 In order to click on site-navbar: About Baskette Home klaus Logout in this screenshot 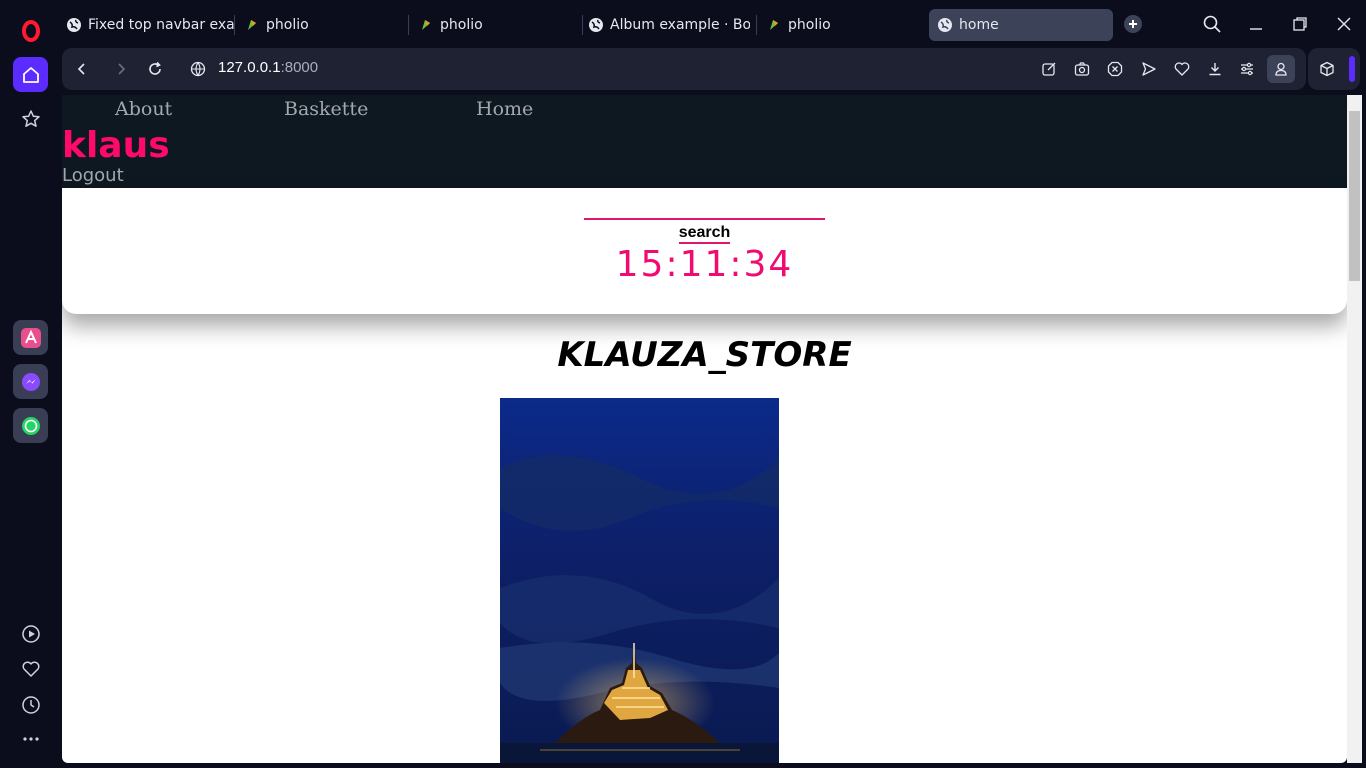, I will do `click(704, 141)`.